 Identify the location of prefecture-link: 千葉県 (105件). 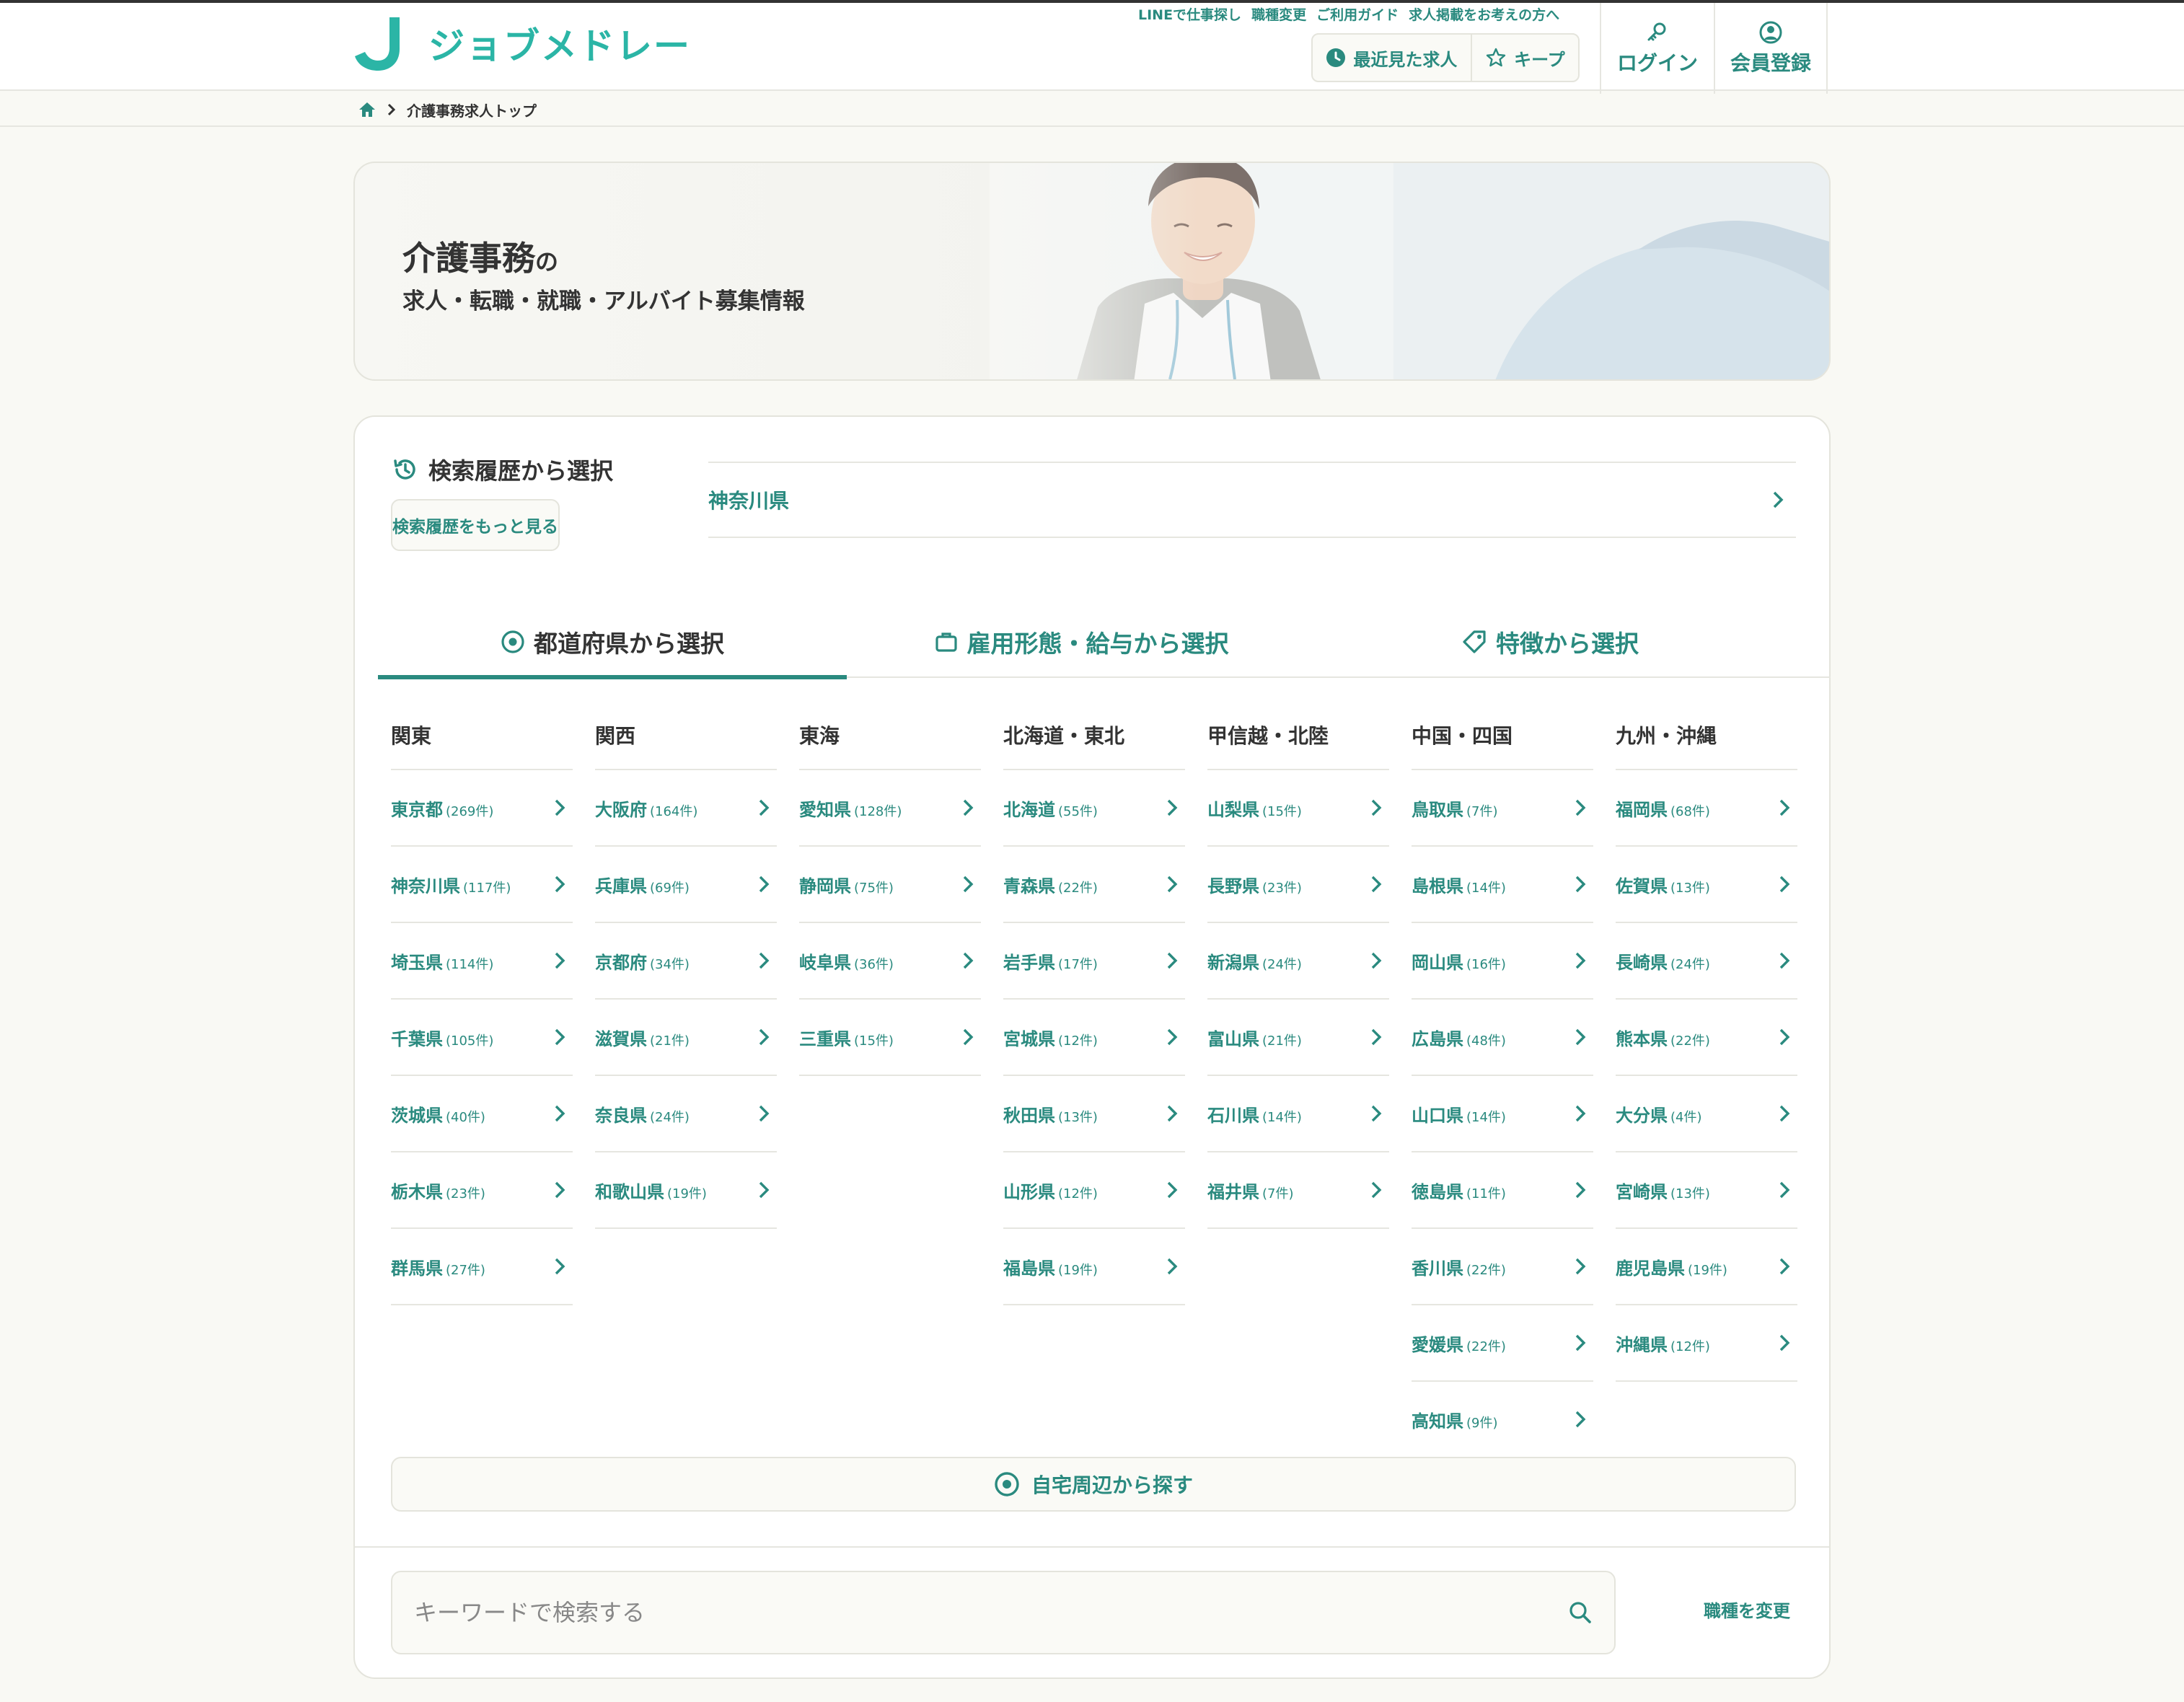
(482, 1038).